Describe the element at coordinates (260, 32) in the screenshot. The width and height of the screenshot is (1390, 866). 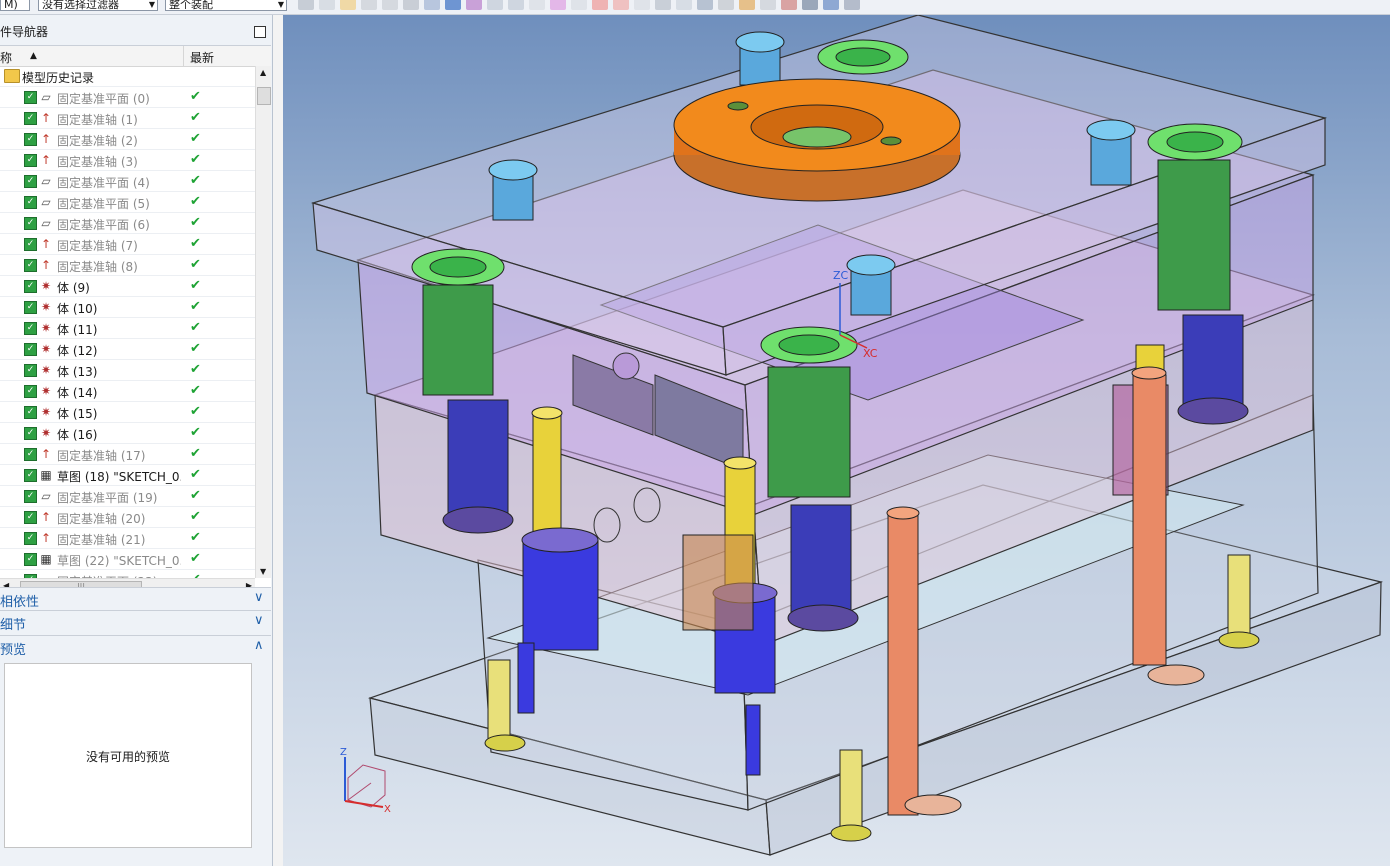
I see `panel-maximize-icon` at that location.